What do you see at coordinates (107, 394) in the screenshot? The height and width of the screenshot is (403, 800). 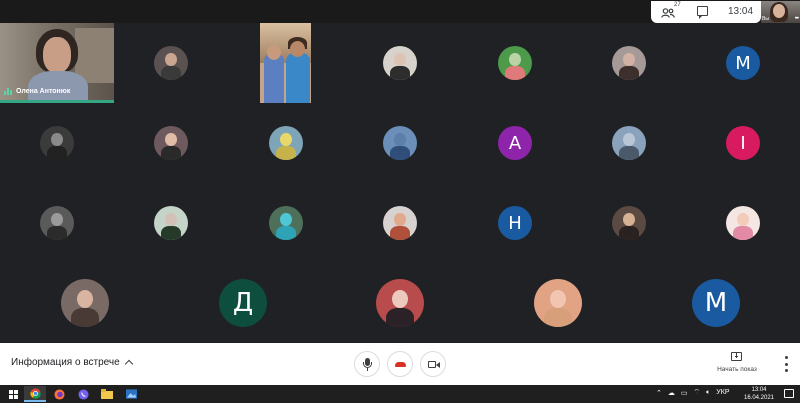 I see `explorer-icon` at bounding box center [107, 394].